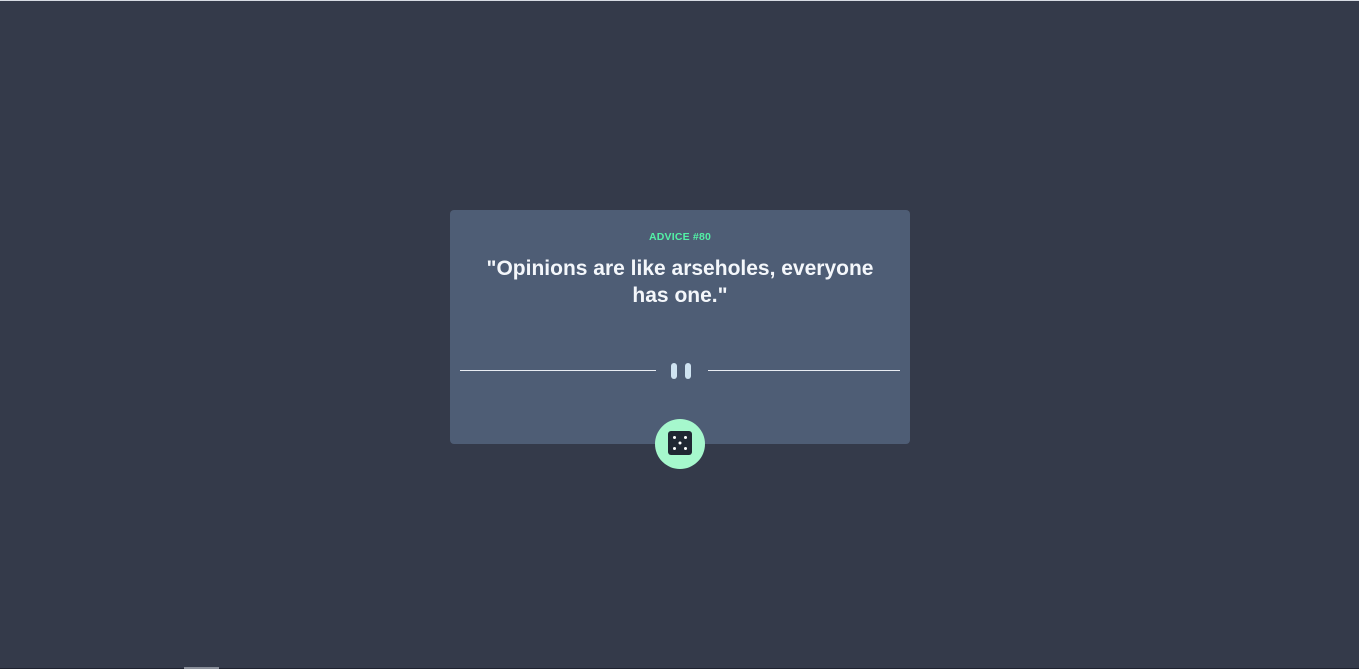  I want to click on new-advice-button, so click(680, 444).